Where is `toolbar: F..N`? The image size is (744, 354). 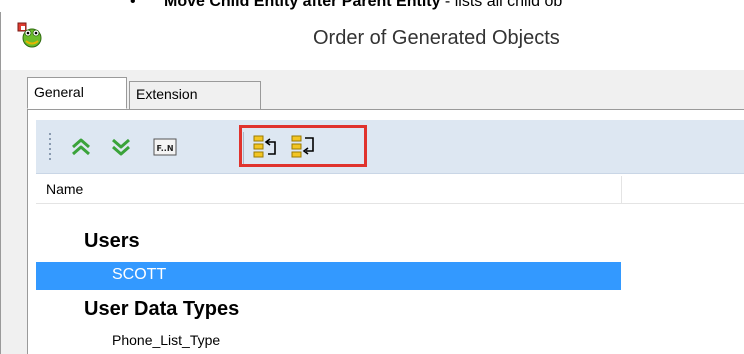 toolbar: F..N is located at coordinates (390, 147).